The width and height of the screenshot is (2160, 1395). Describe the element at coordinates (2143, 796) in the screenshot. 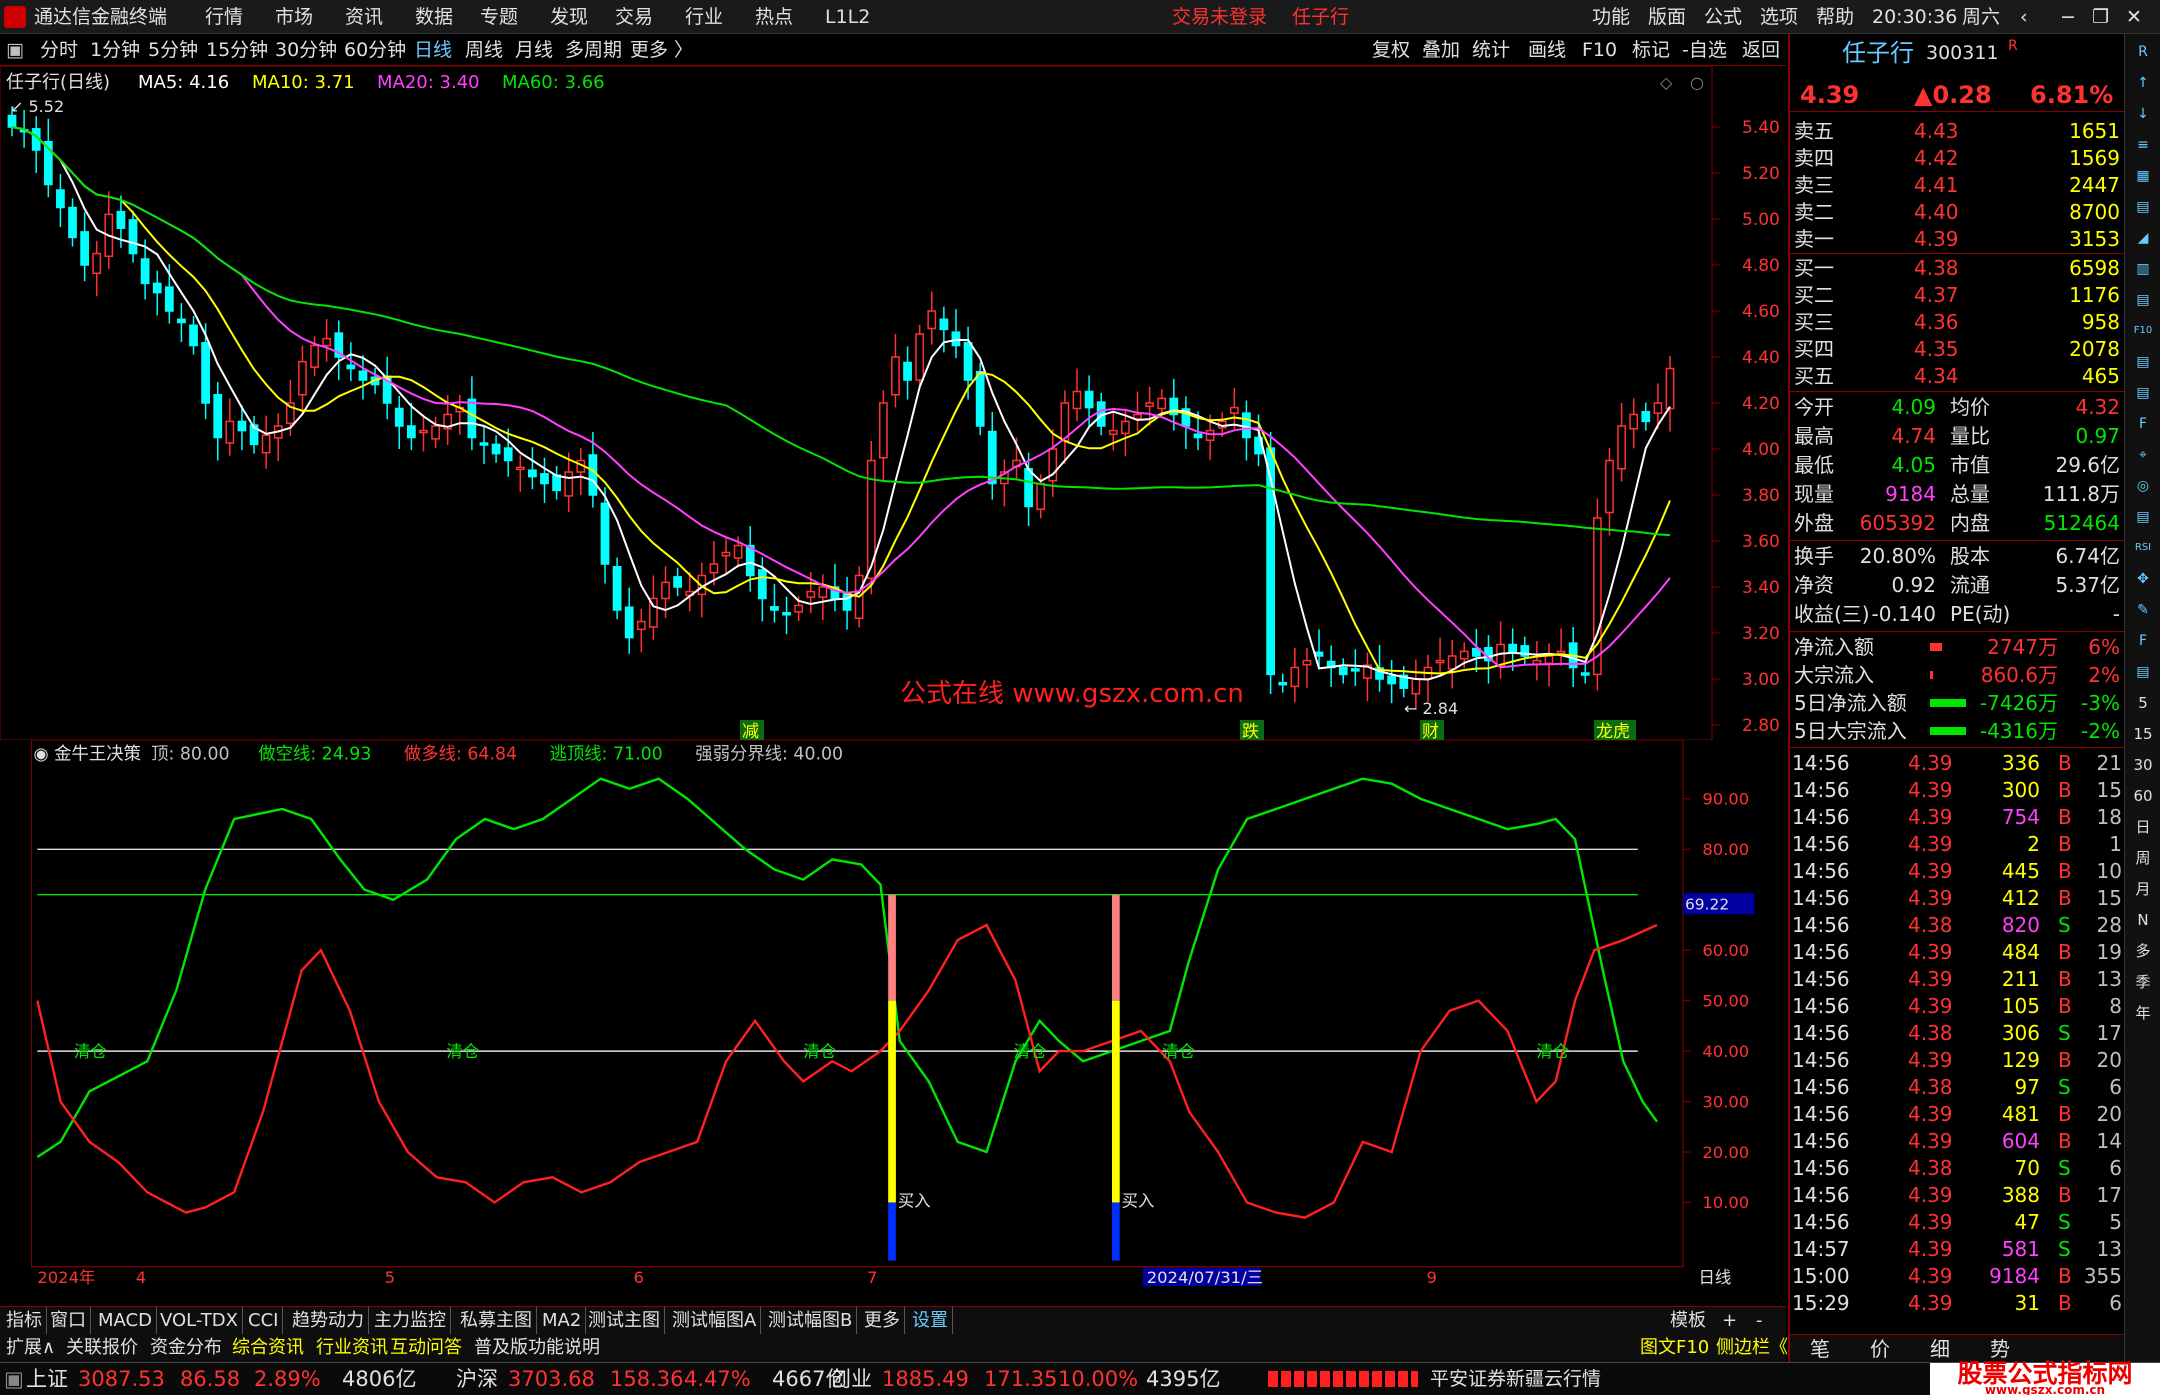

I see `side-icon-24: 60` at that location.